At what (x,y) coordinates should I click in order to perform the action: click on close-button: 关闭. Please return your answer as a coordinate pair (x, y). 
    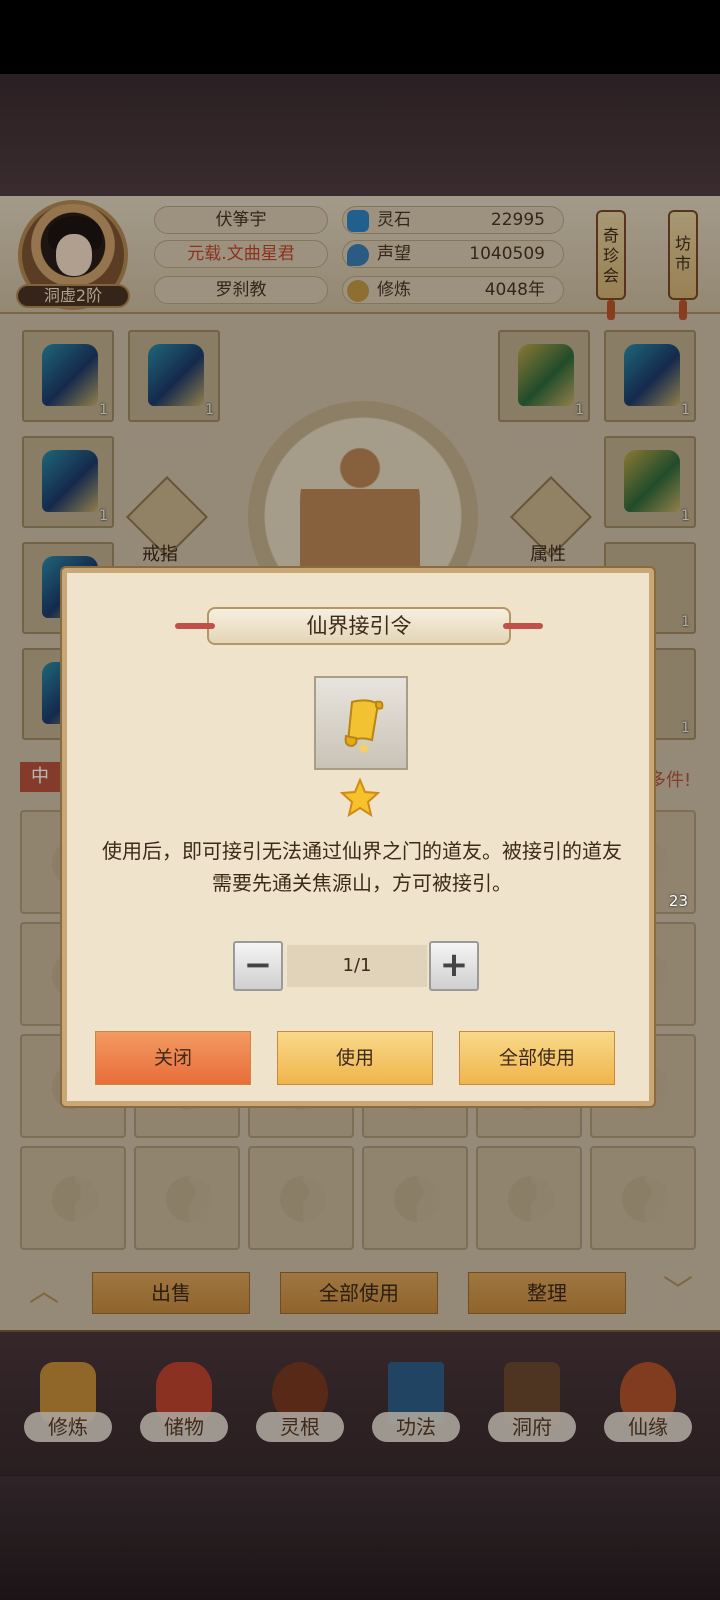
    Looking at the image, I should click on (173, 1058).